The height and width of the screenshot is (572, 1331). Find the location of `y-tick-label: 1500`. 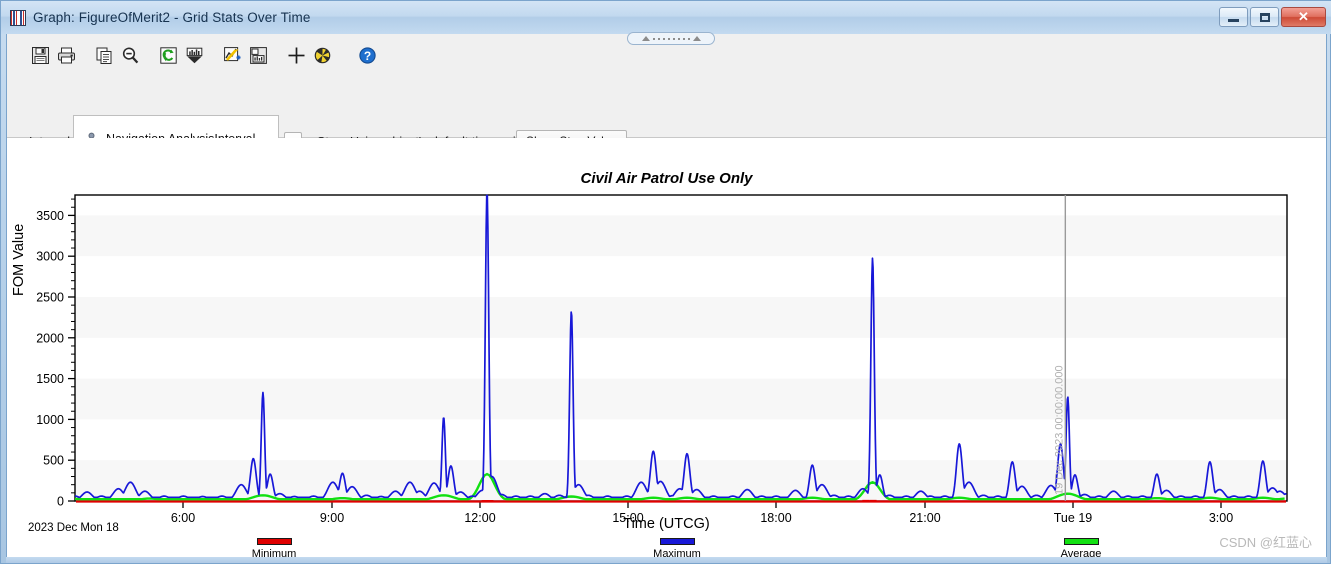

y-tick-label: 1500 is located at coordinates (50, 379).